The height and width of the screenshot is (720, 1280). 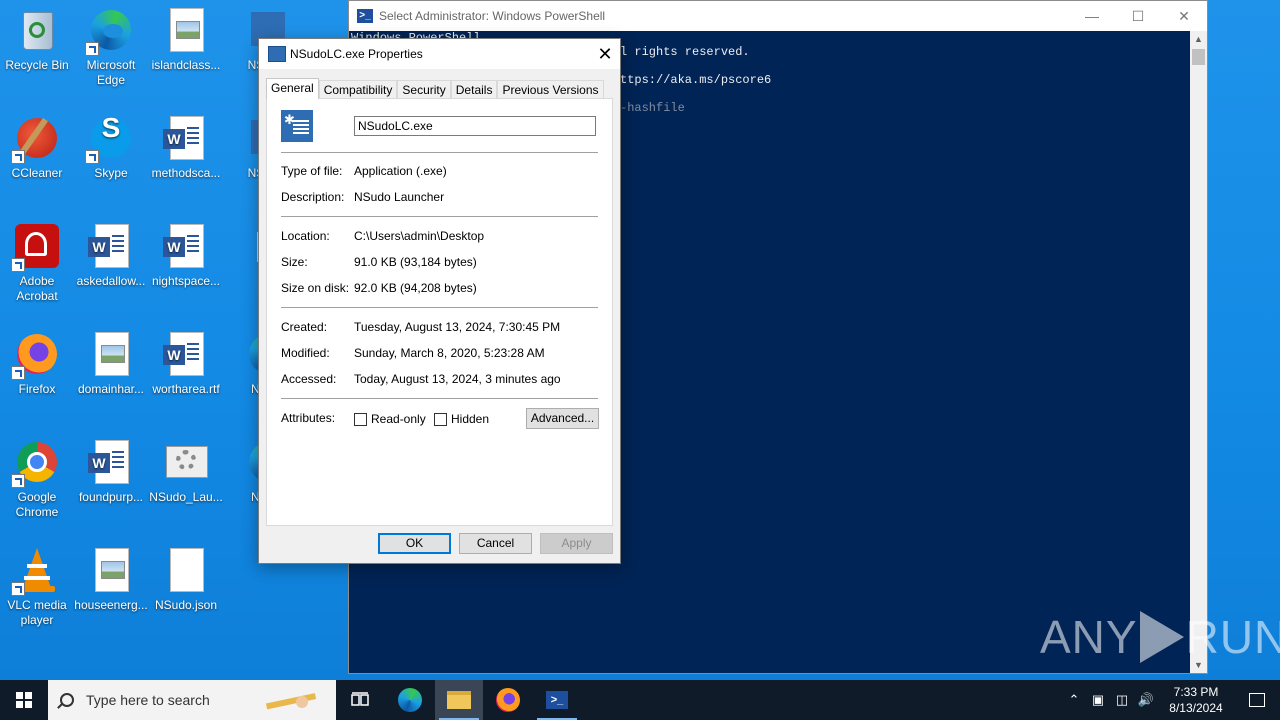 I want to click on dialog-titlebar: NSudoLC.exe Properties ✕, so click(x=439, y=54).